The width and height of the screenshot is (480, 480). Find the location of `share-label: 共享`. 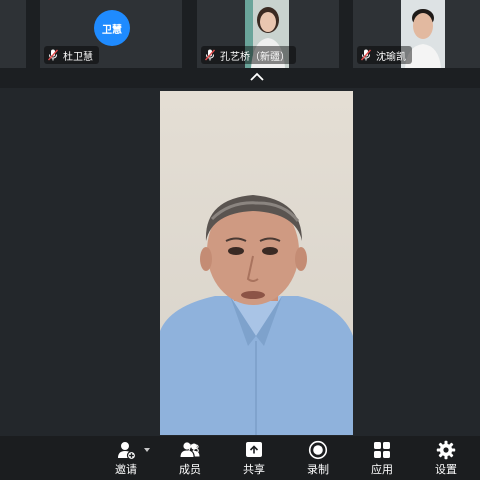

share-label: 共享 is located at coordinates (254, 470).